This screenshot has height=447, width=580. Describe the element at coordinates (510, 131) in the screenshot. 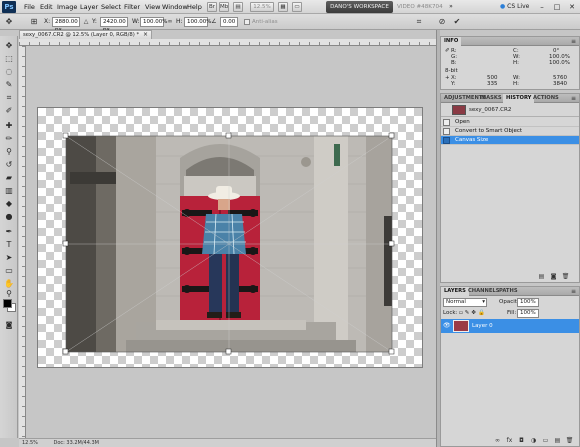

I see `history-item: Convert to Smart Object` at that location.